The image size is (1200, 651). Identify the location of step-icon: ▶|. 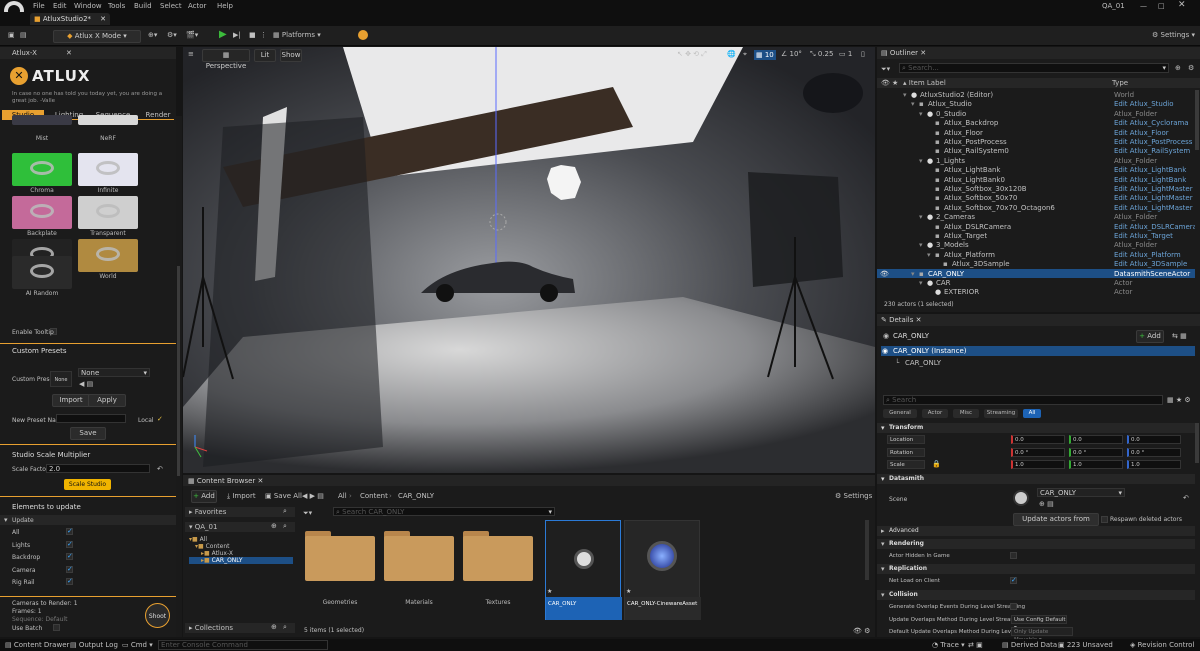
(237, 35).